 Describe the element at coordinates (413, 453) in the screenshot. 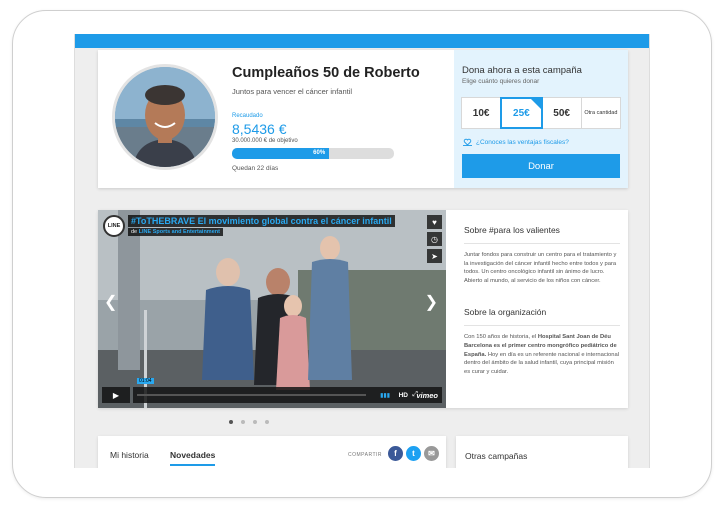

I see `twitter-icon: t` at that location.